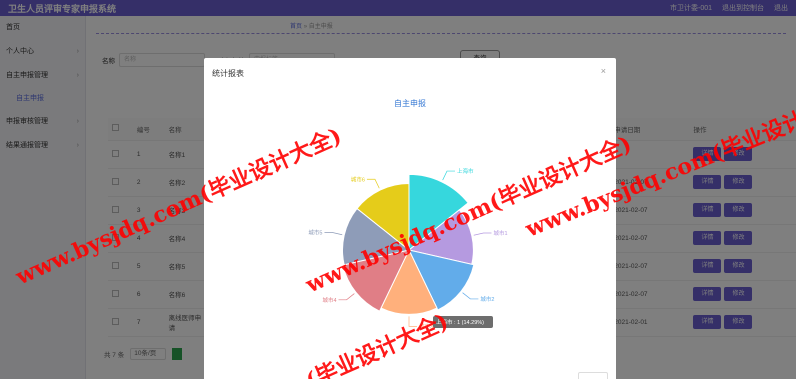 Image resolution: width=796 pixels, height=379 pixels. Describe the element at coordinates (426, 326) in the screenshot. I see `pie-label: 城市3` at that location.